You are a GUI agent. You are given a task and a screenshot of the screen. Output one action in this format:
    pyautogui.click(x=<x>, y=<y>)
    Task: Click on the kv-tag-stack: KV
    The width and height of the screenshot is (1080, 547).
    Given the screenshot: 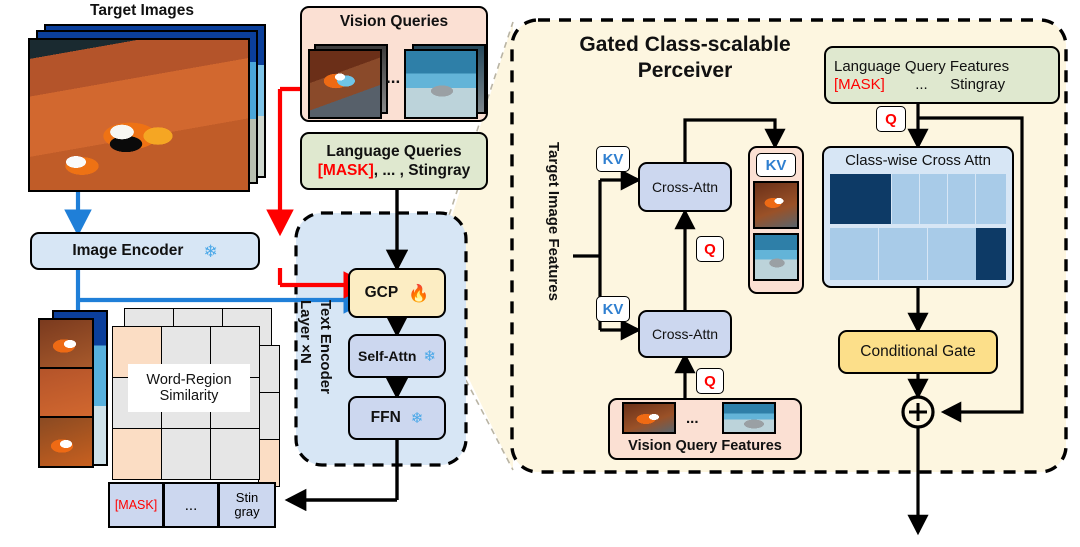 What is the action you would take?
    pyautogui.click(x=776, y=165)
    